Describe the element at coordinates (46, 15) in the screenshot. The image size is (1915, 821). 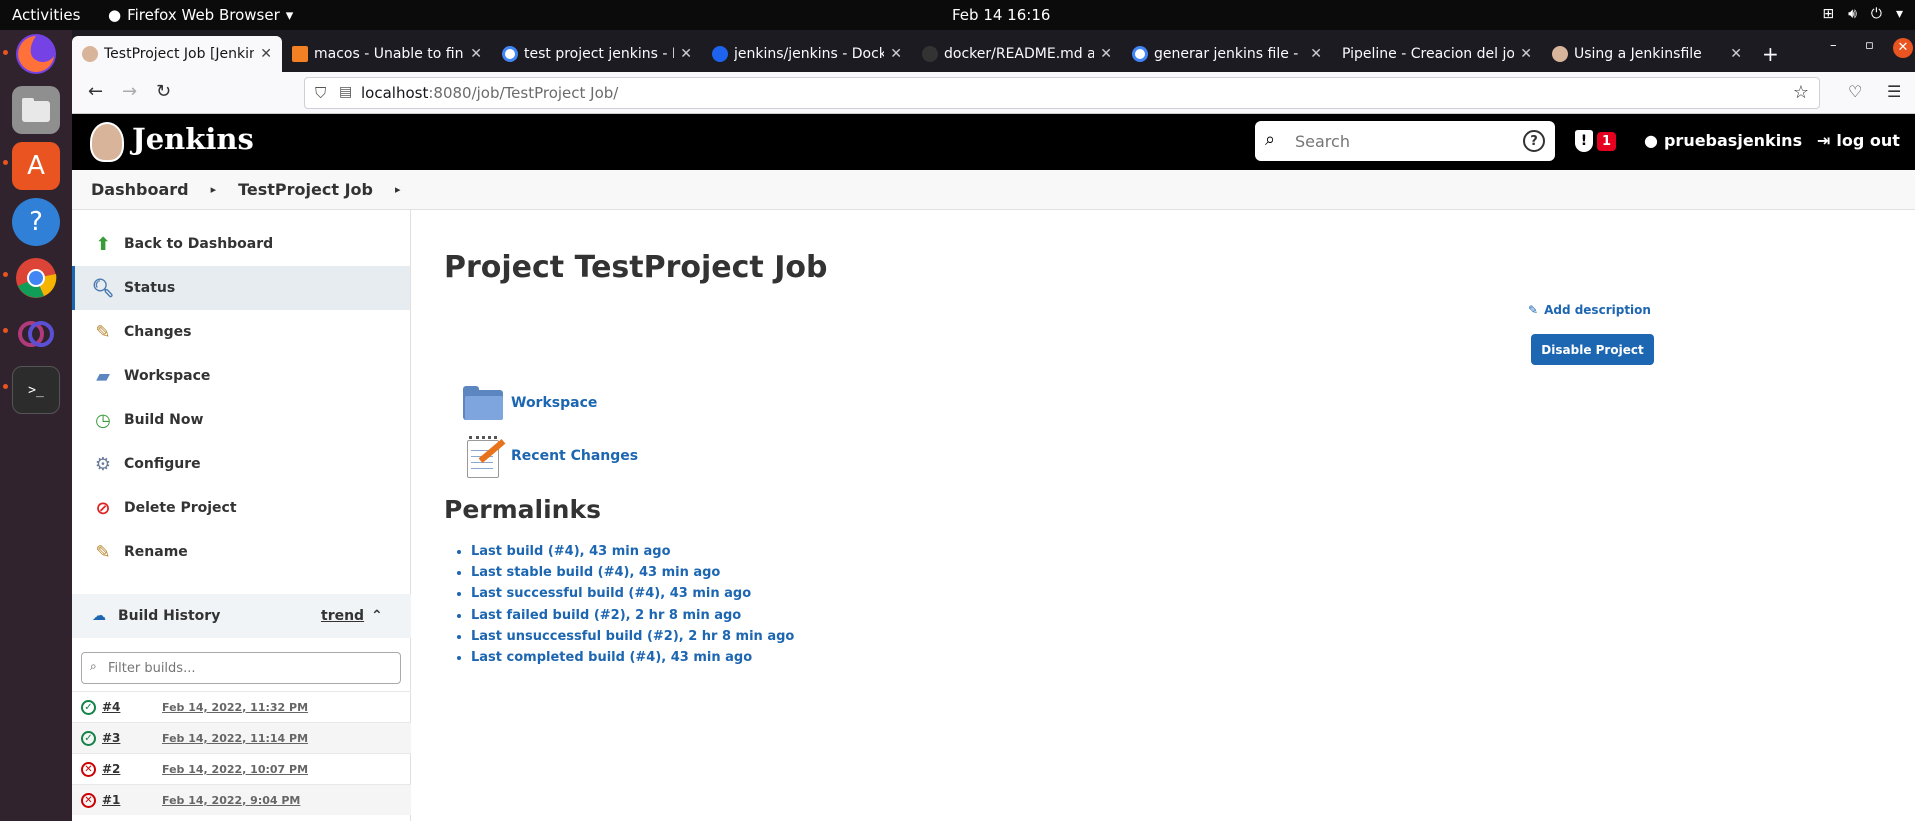
I see `activities-button: Activities` at that location.